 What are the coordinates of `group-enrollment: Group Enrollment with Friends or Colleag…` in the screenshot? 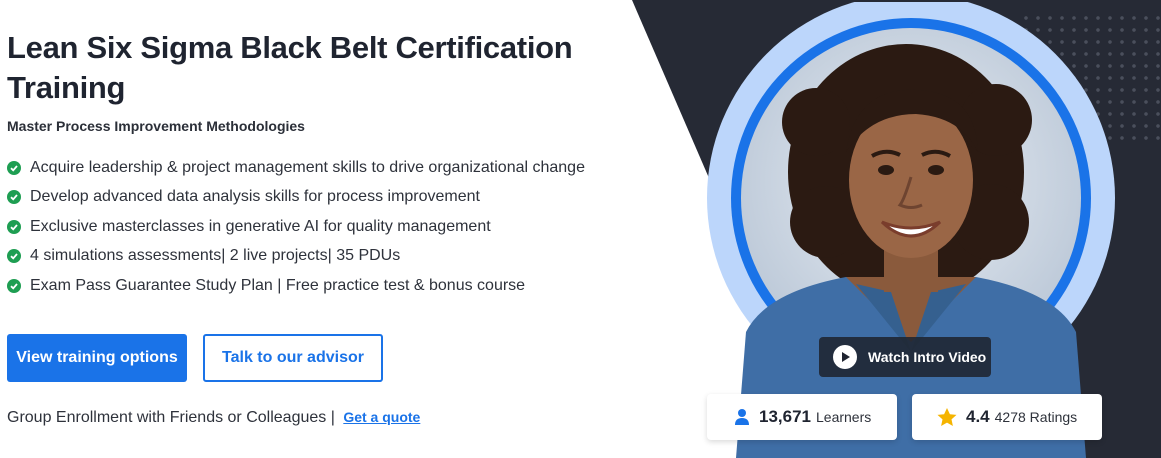 It's located at (213, 418).